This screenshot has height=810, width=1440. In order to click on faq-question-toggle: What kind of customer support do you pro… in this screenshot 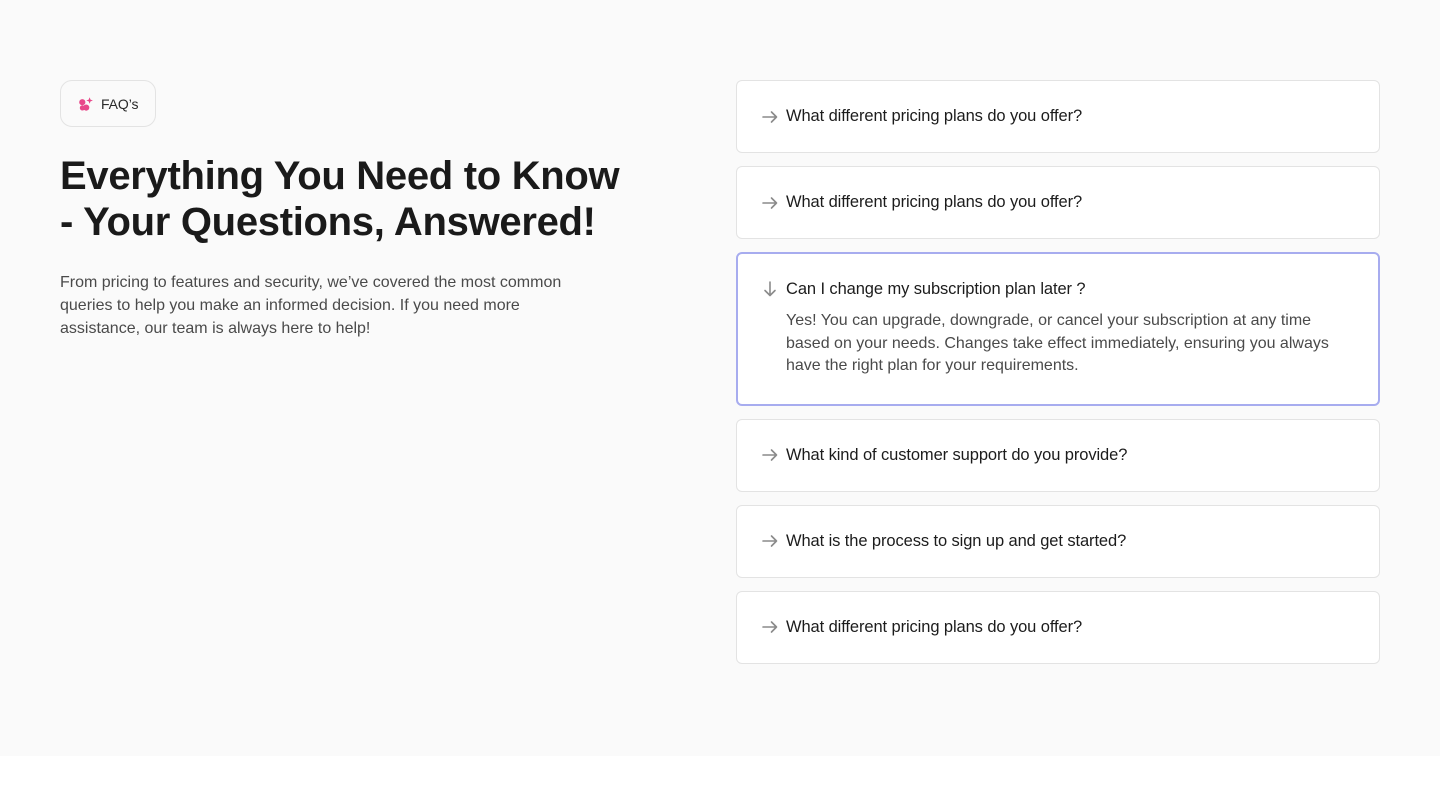, I will do `click(1058, 455)`.